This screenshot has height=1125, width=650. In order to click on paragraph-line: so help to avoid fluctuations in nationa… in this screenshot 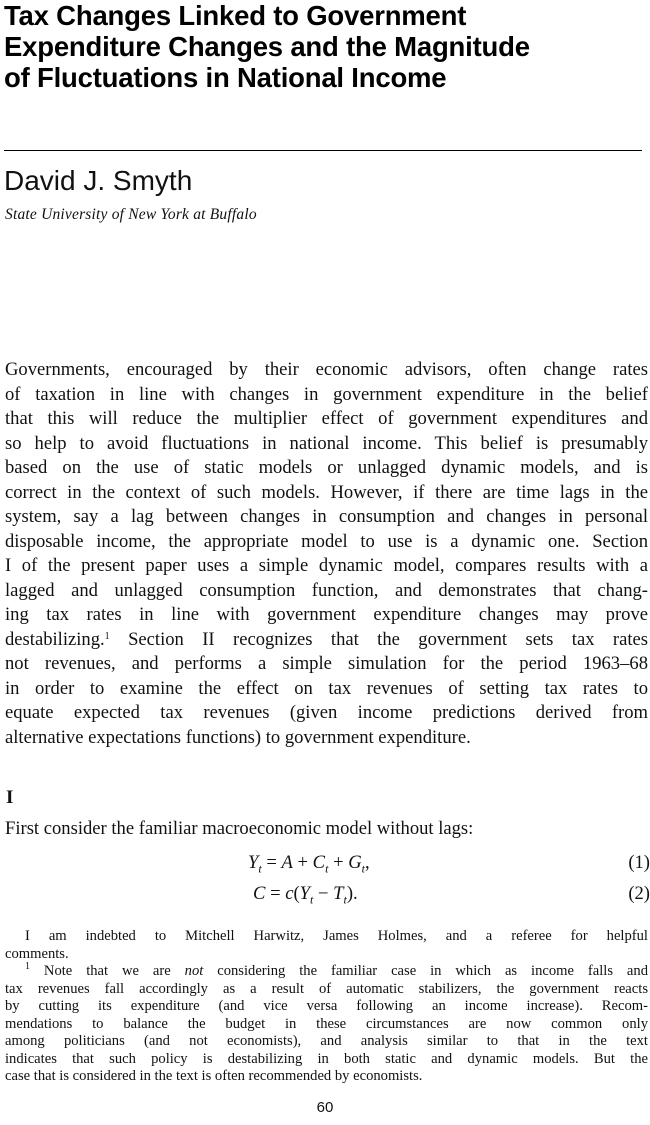, I will do `click(326, 443)`.